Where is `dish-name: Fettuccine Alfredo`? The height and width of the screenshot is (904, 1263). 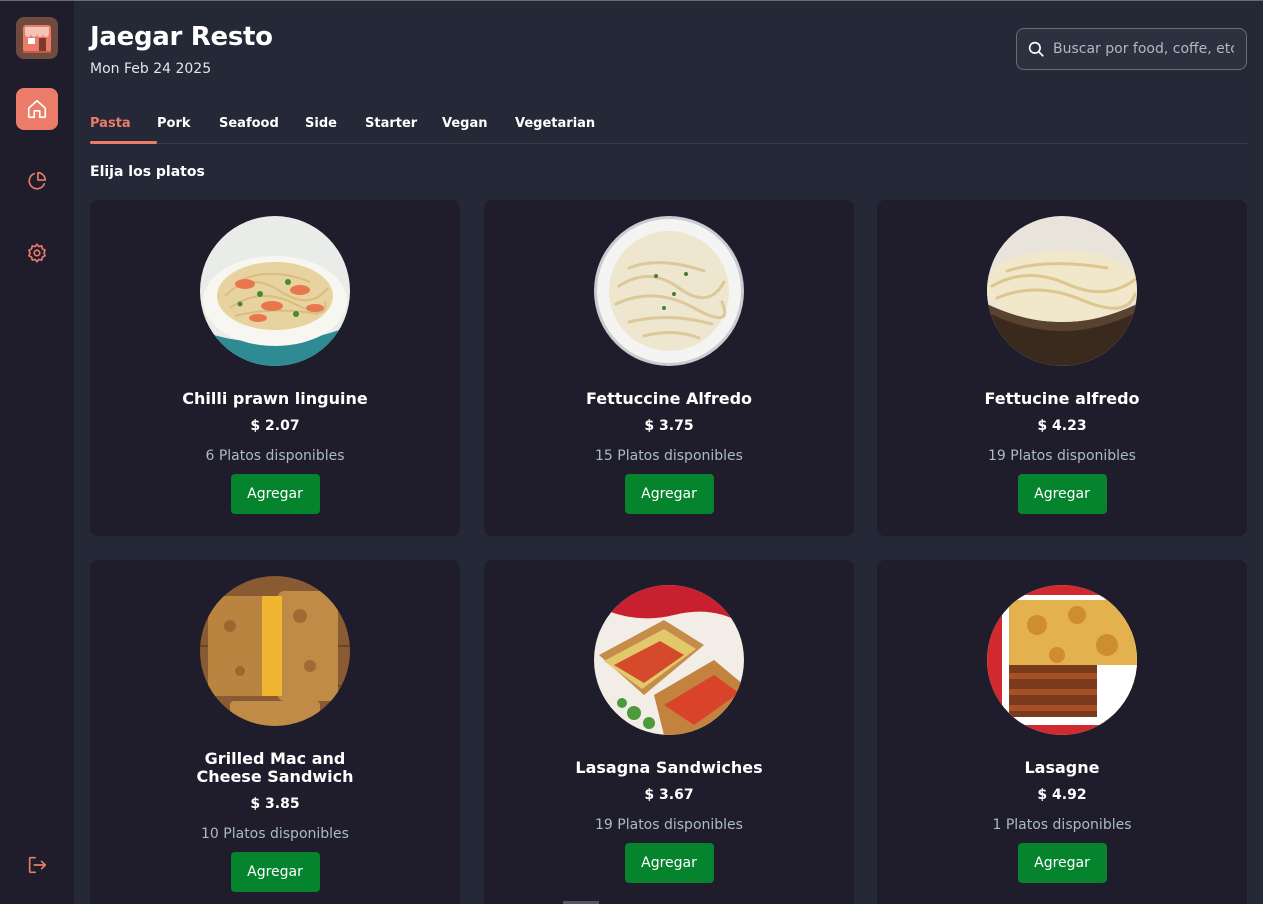
dish-name: Fettuccine Alfredo is located at coordinates (669, 398).